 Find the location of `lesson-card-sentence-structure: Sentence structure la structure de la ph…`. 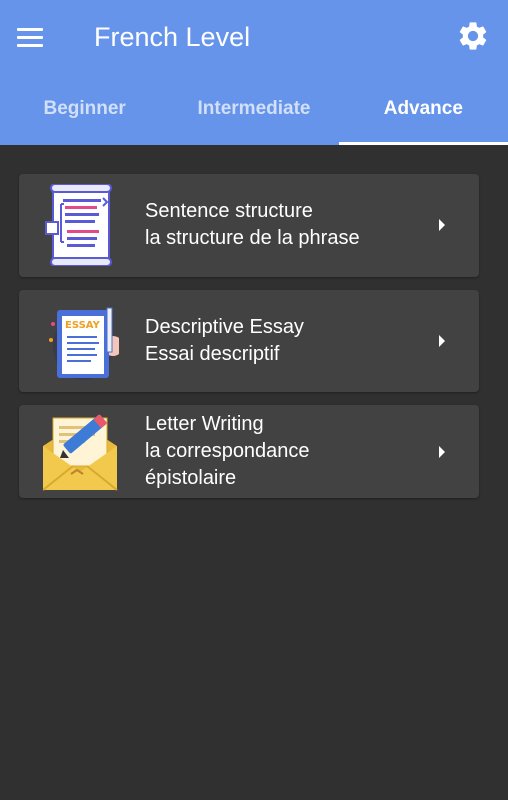

lesson-card-sentence-structure: Sentence structure la structure de la ph… is located at coordinates (249, 225).